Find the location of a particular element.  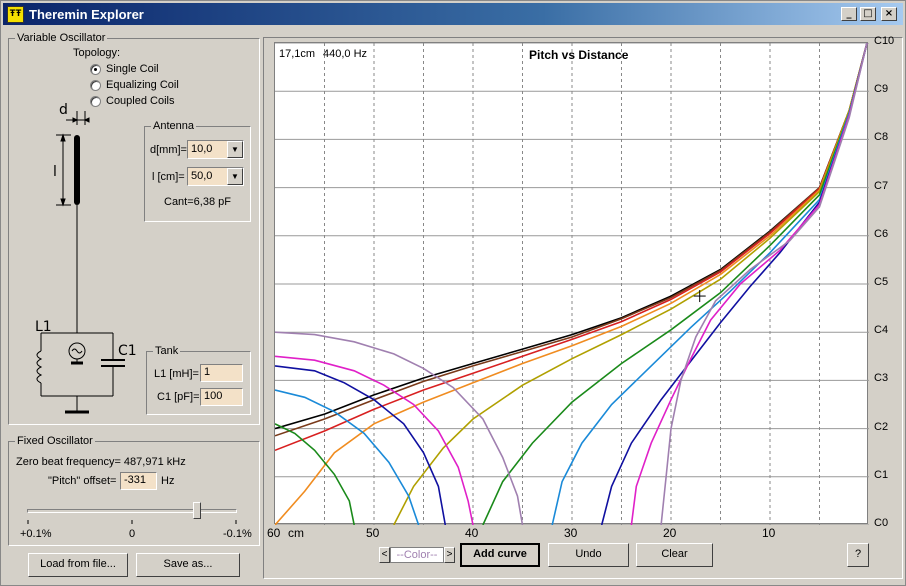

l-label: l is located at coordinates (55, 172).